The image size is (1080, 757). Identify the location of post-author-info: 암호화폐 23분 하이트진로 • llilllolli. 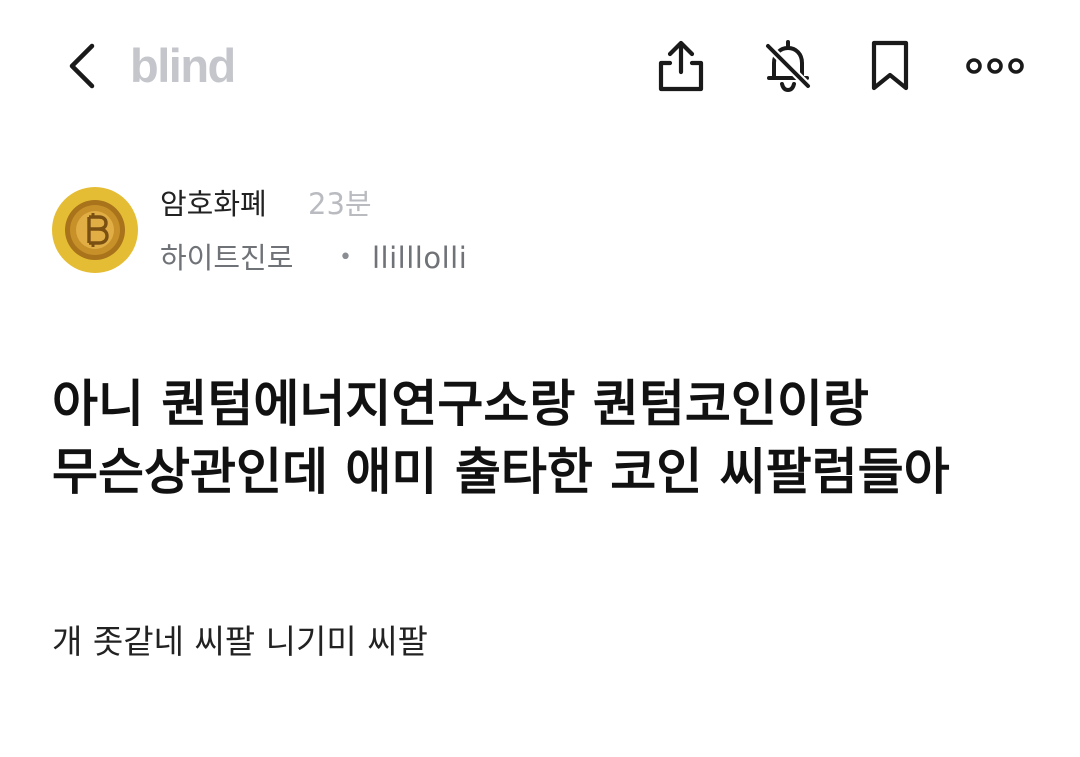
(542, 230).